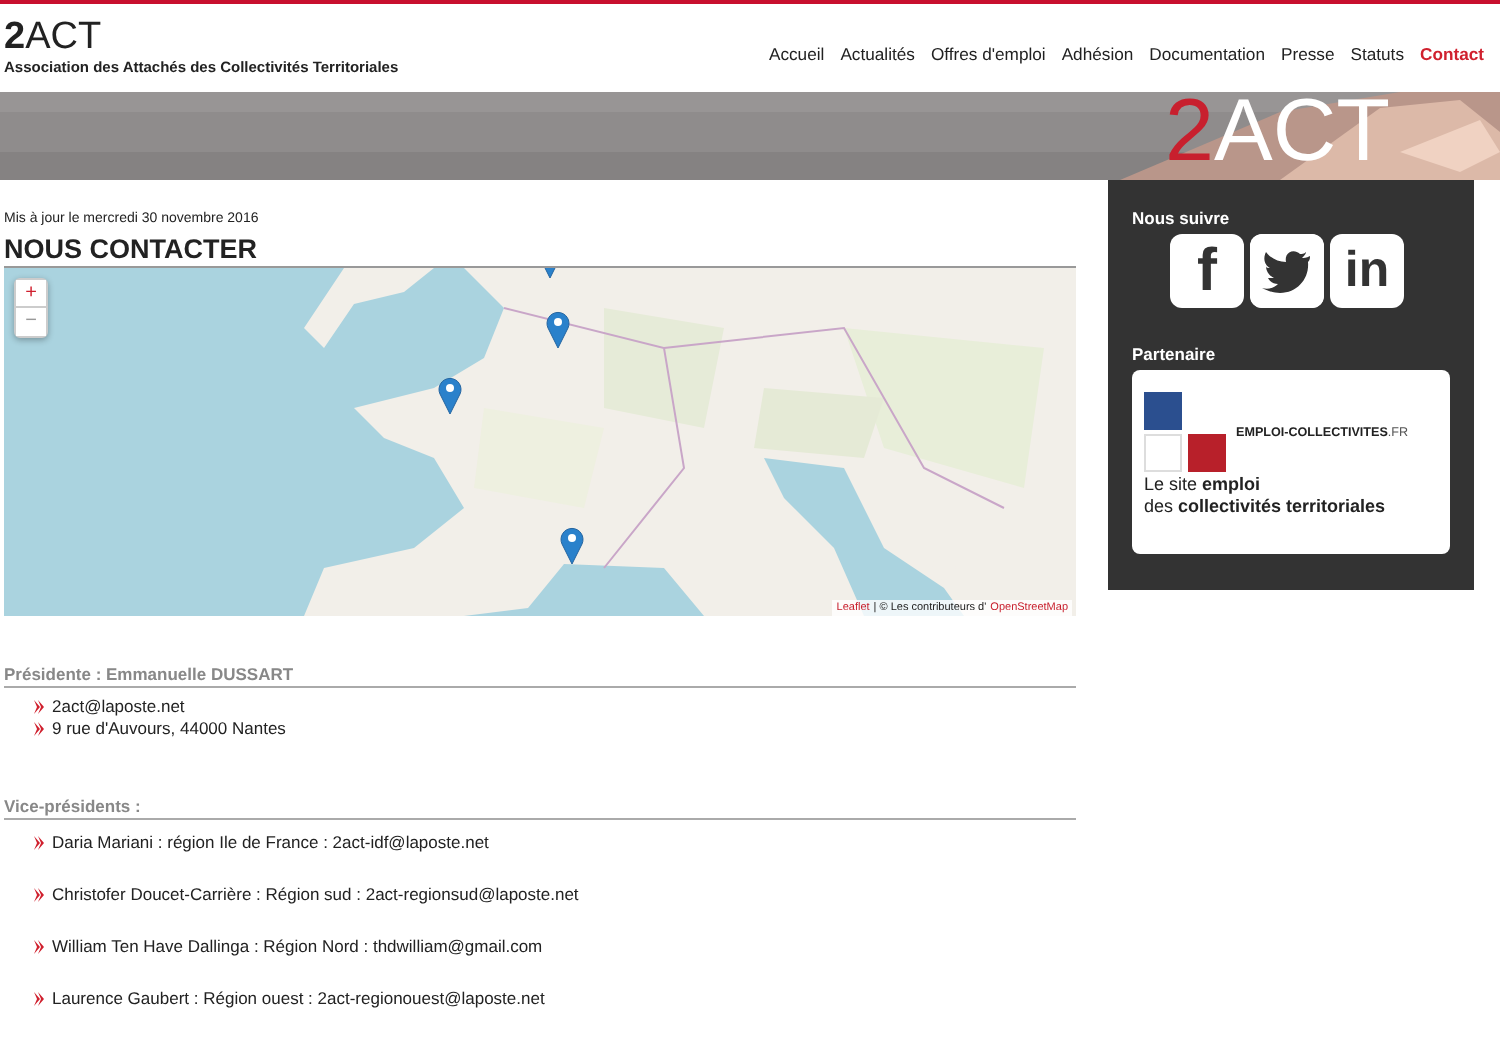 The image size is (1500, 1040). I want to click on nav-link: Statuts, so click(1377, 54).